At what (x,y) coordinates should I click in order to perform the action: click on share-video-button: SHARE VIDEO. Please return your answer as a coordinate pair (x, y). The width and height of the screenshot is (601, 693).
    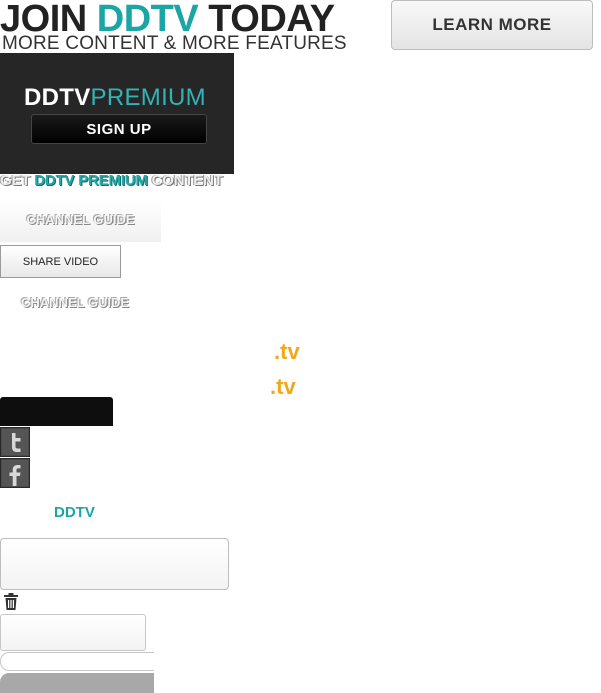
    Looking at the image, I should click on (60, 261).